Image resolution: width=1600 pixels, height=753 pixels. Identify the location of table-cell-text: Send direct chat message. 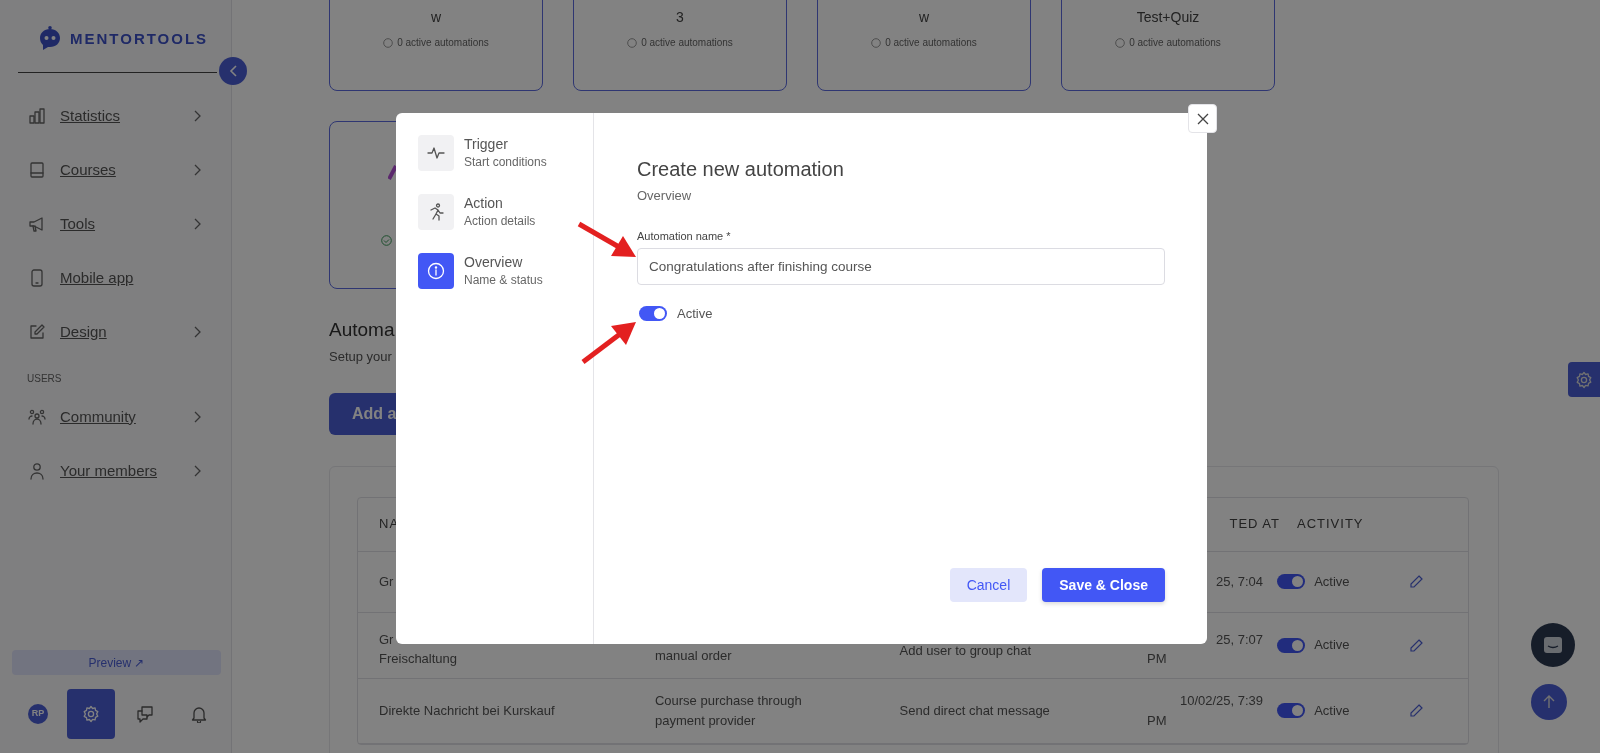
(975, 710).